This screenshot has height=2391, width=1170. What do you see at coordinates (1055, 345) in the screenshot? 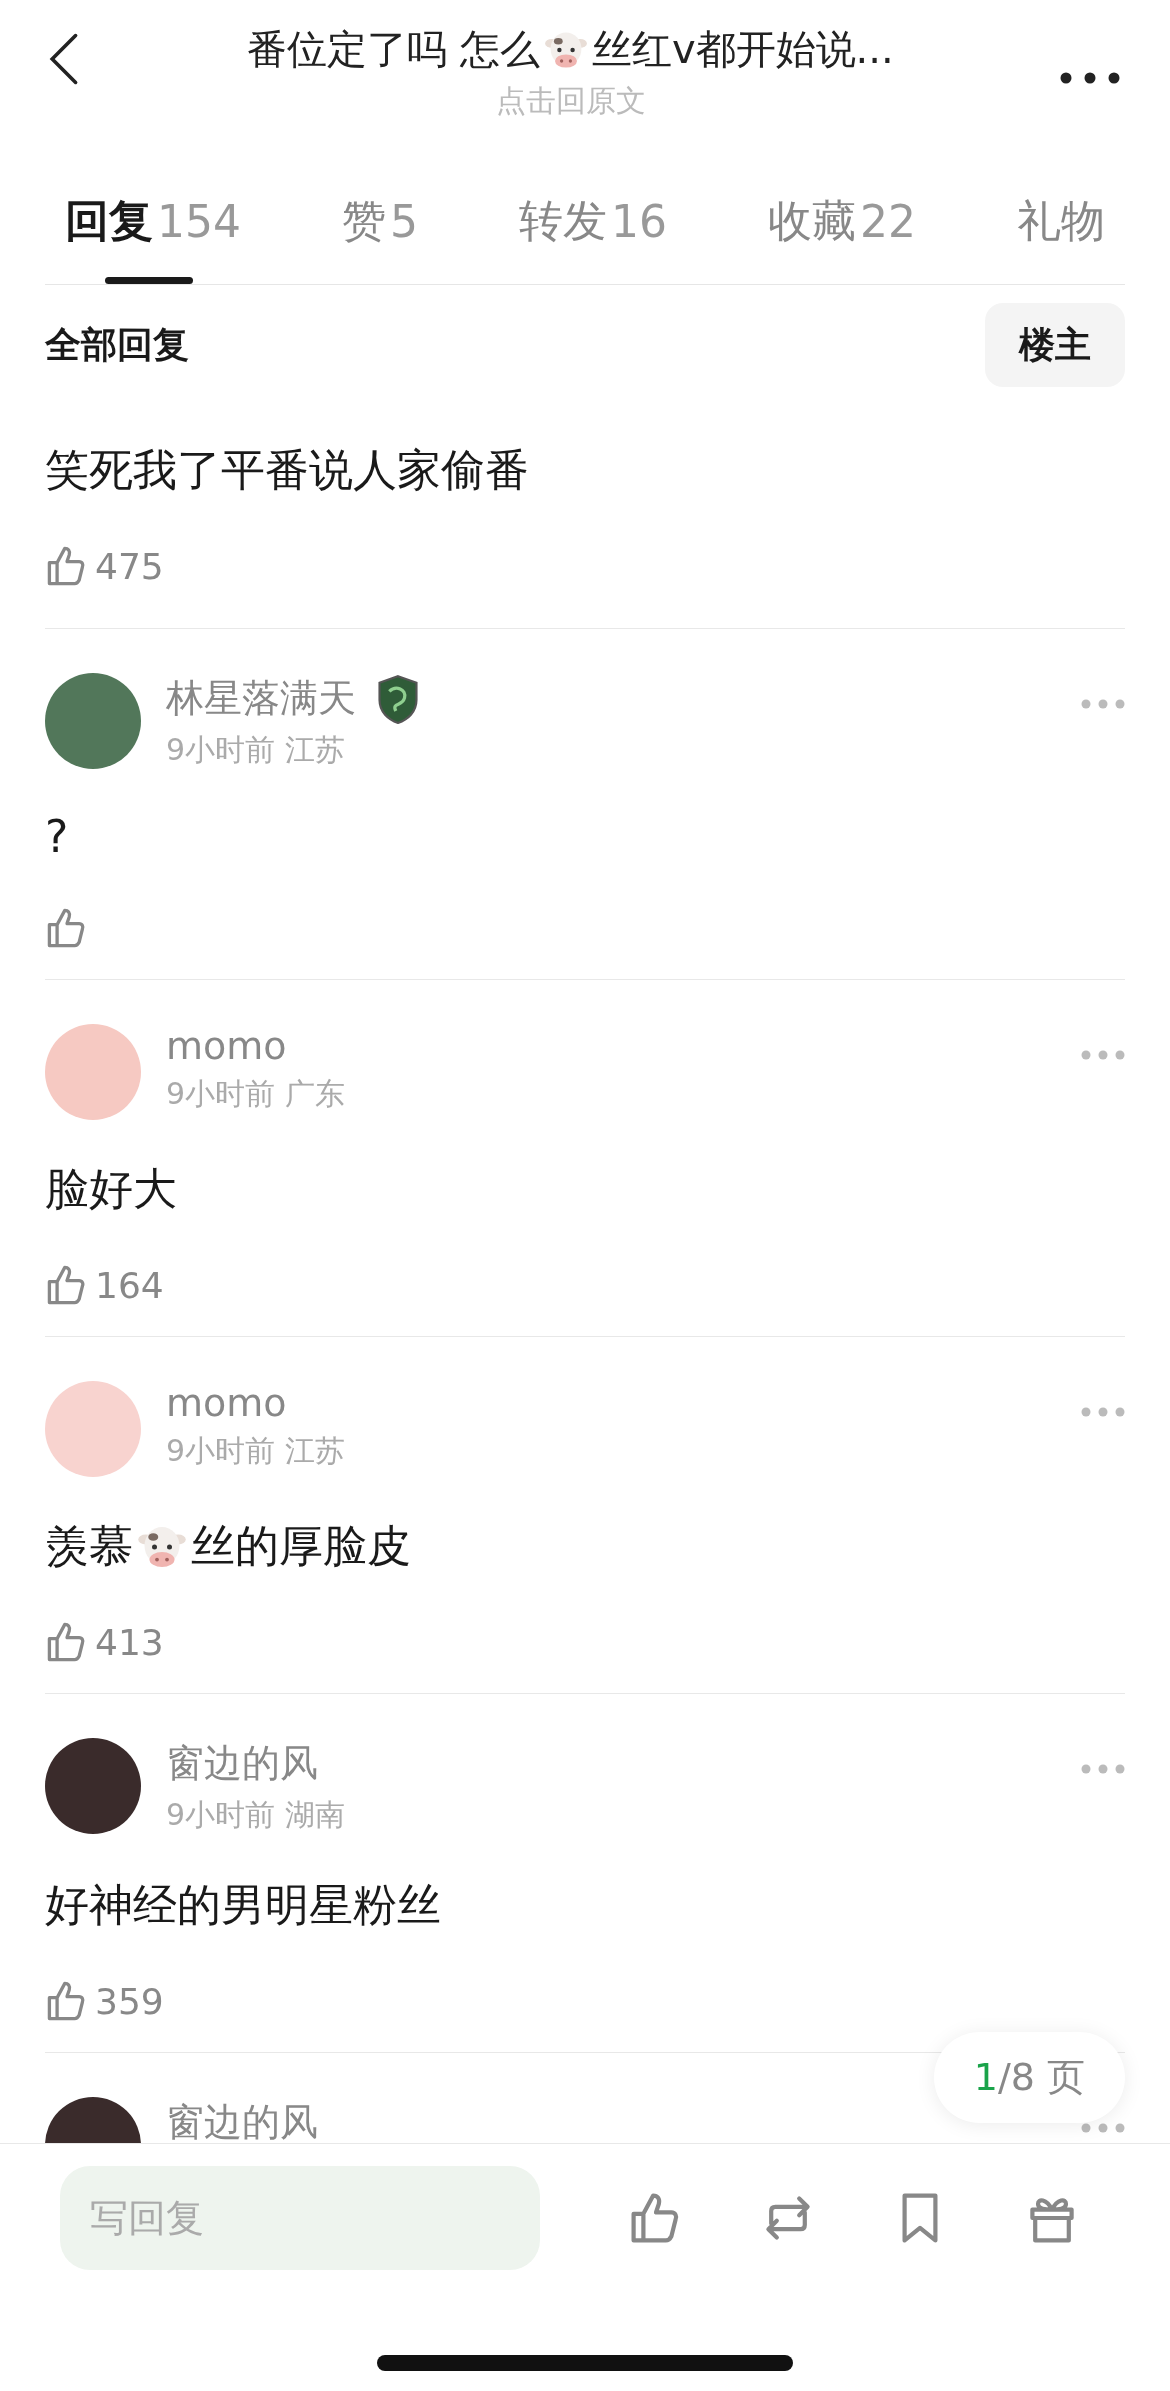
I see `author-filter-button: 楼主` at bounding box center [1055, 345].